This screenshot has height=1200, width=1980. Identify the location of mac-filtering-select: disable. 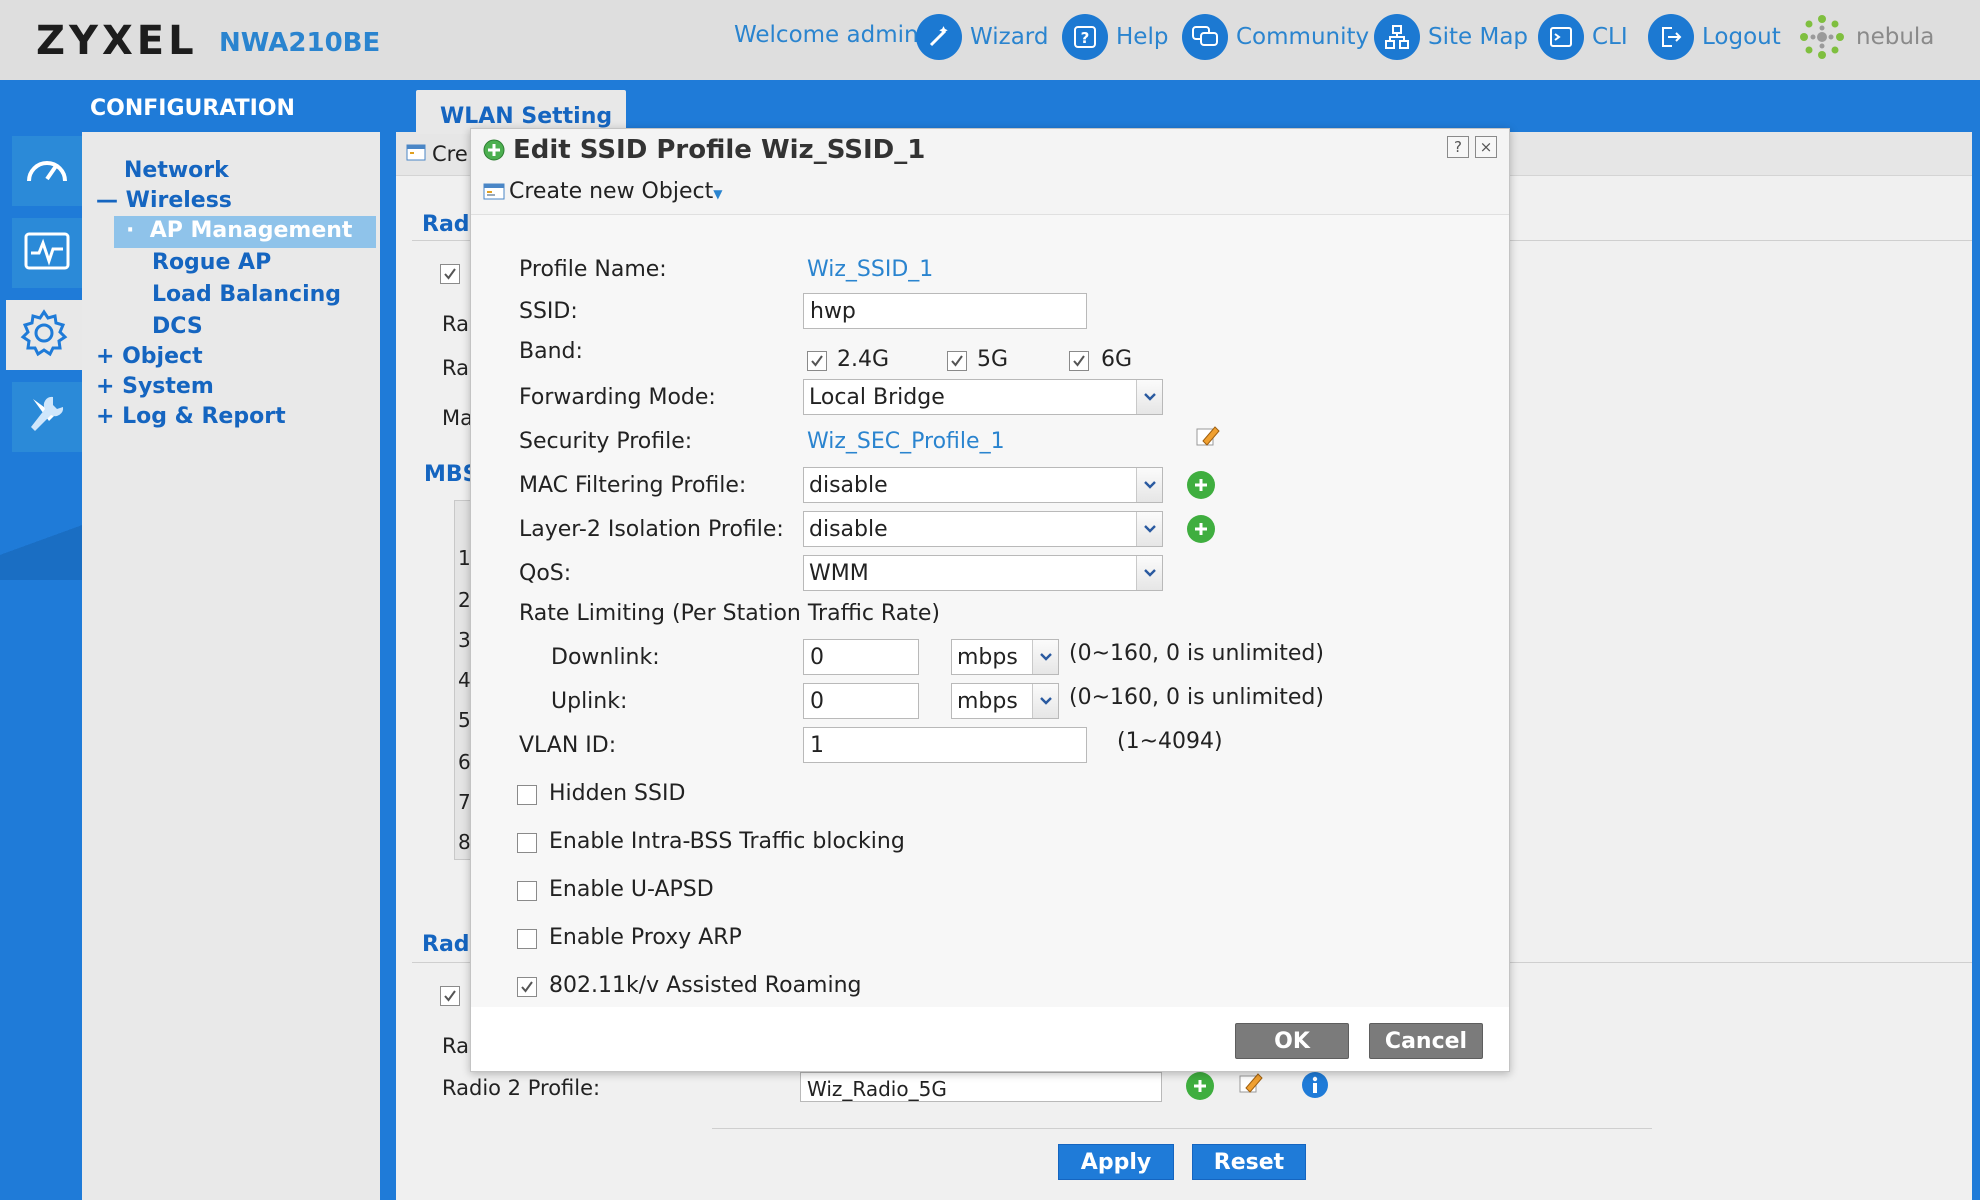
(983, 485).